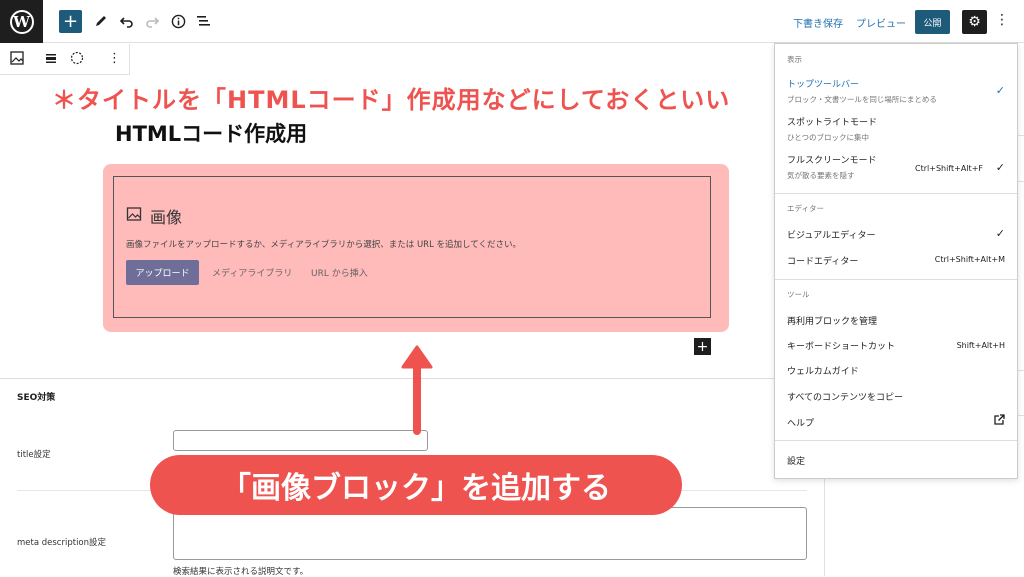 The height and width of the screenshot is (577, 1024). Describe the element at coordinates (897, 422) in the screenshot. I see `menu-item-help: ヘルプ` at that location.